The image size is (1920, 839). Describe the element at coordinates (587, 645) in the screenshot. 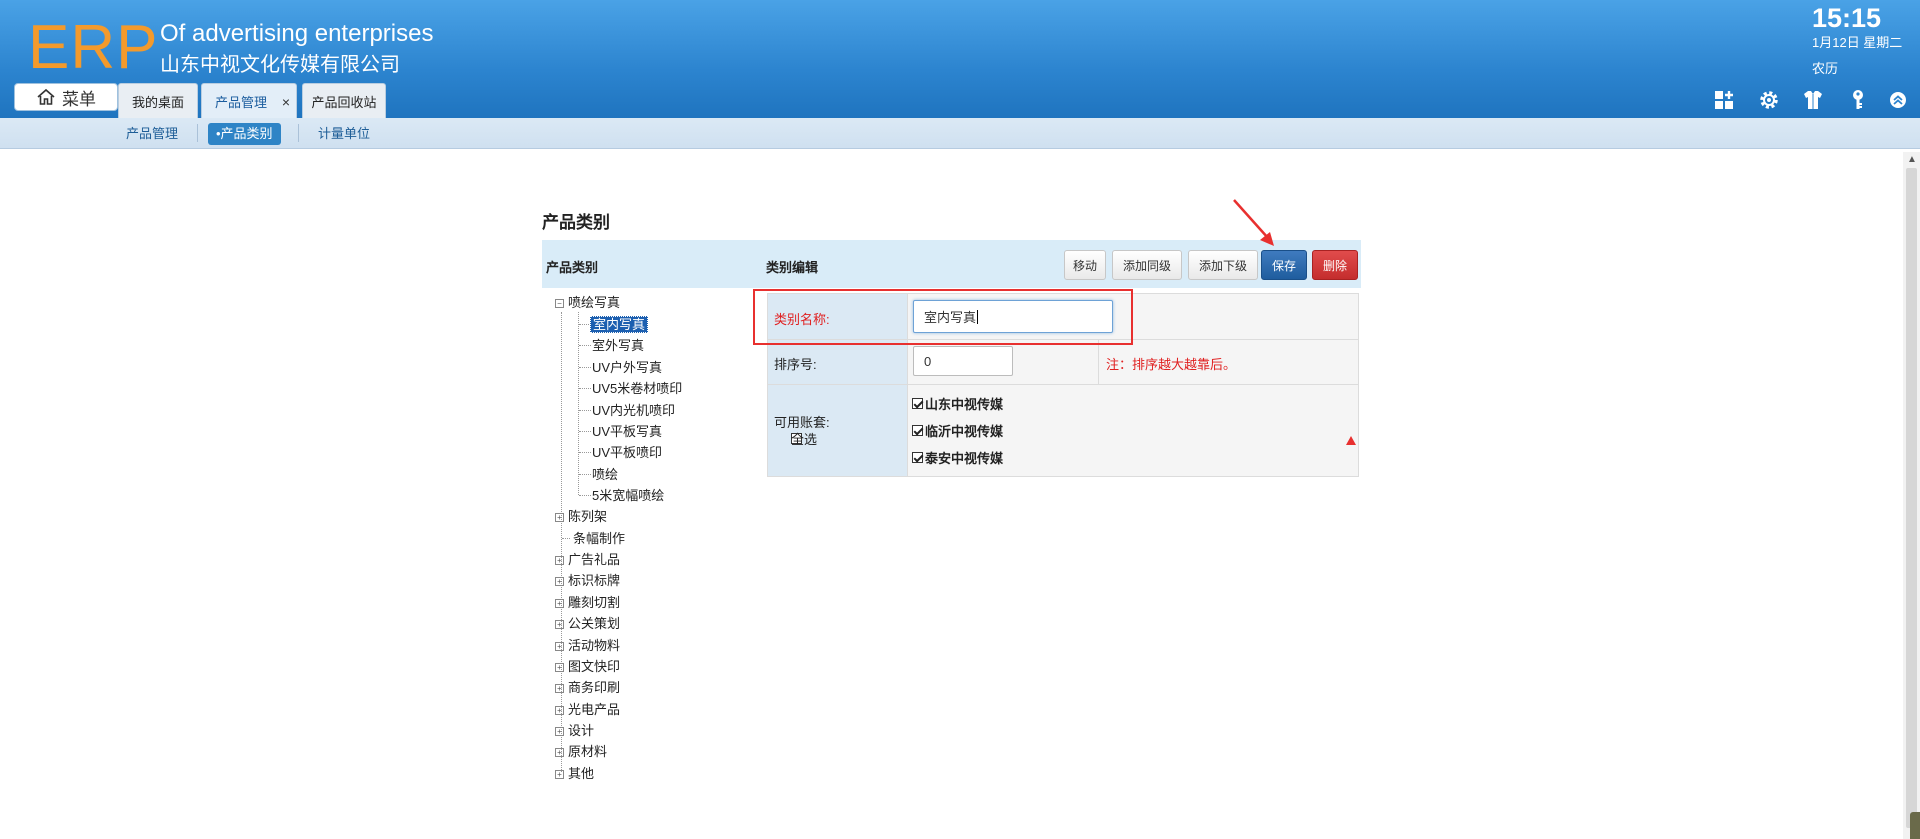

I see `tree-node: + 活动物料` at that location.